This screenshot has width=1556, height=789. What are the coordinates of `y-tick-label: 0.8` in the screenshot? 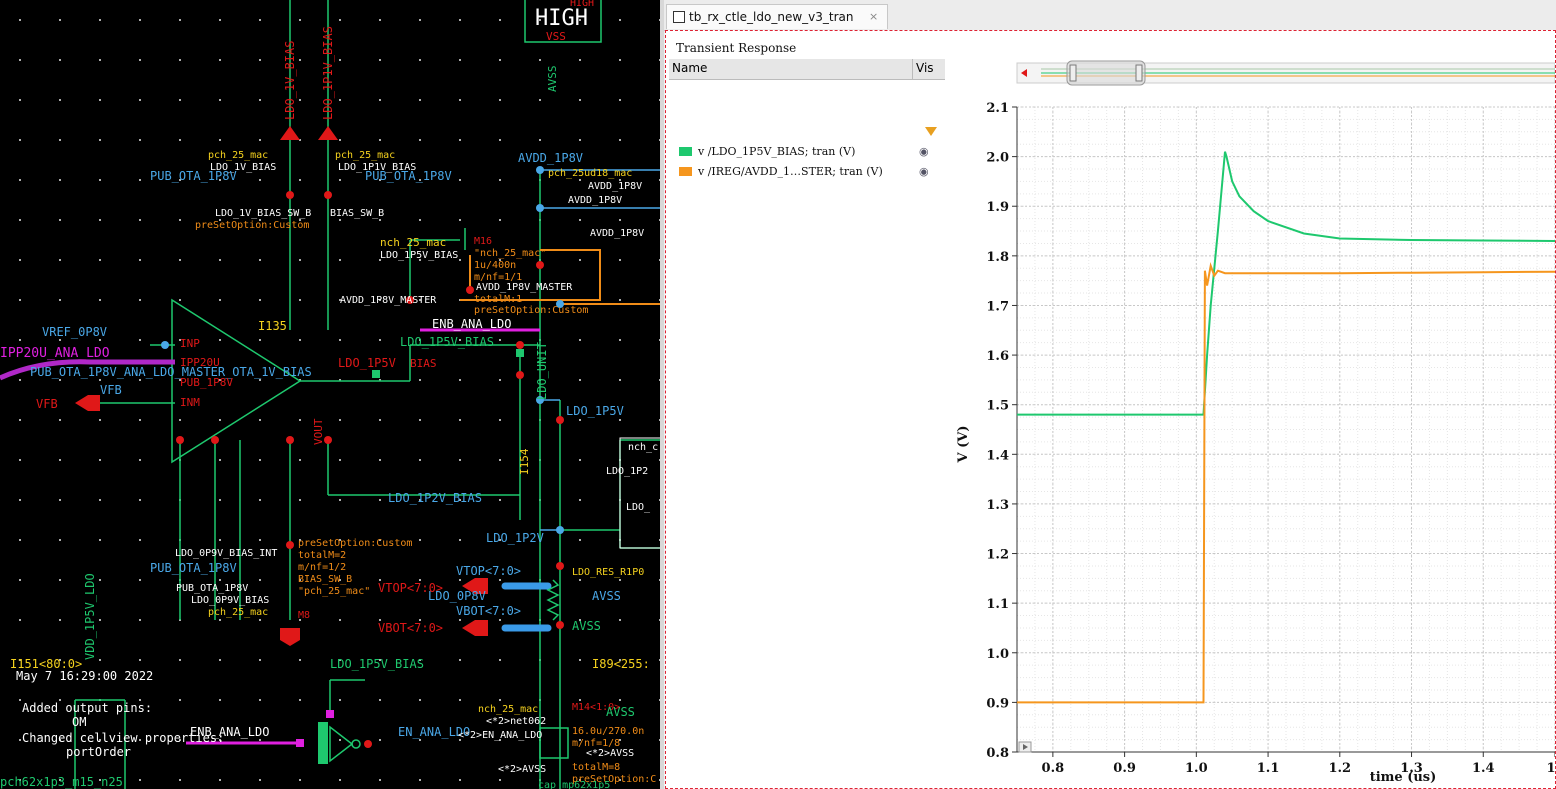 It's located at (997, 753).